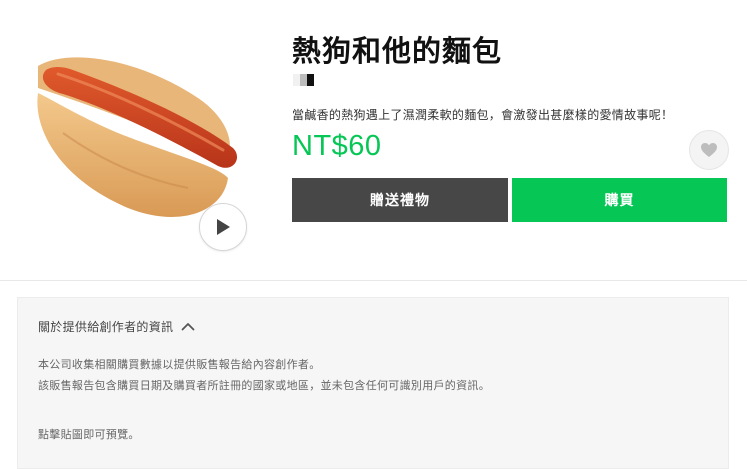  What do you see at coordinates (303, 81) in the screenshot?
I see `author-avatar` at bounding box center [303, 81].